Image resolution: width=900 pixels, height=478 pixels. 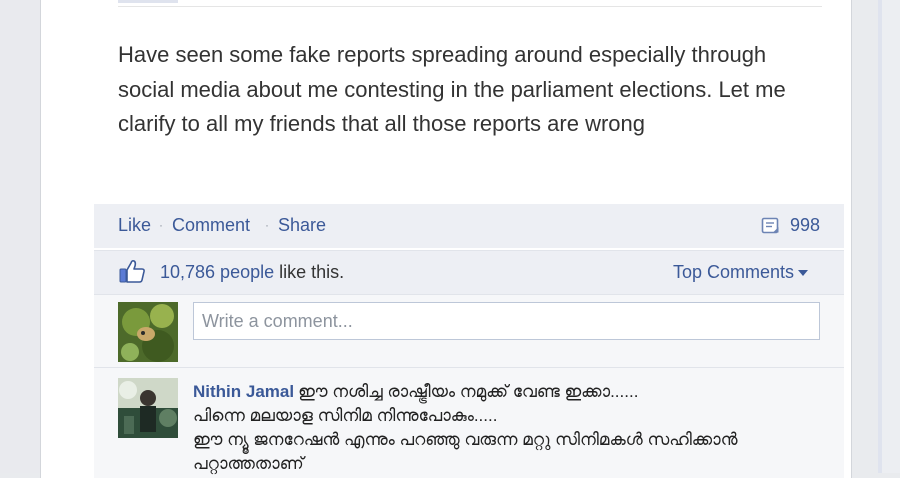 What do you see at coordinates (470, 6) in the screenshot?
I see `post-divider` at bounding box center [470, 6].